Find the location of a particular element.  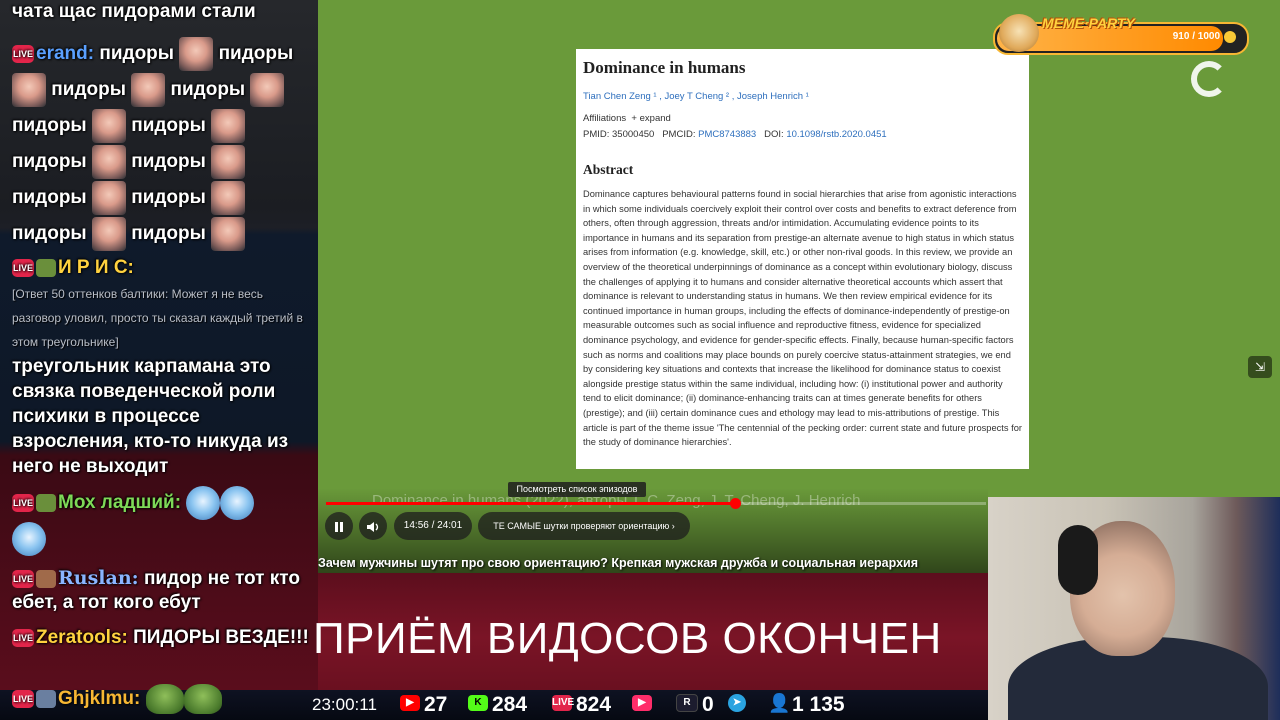

youtube-stat: ▶ 27 is located at coordinates (423, 705).